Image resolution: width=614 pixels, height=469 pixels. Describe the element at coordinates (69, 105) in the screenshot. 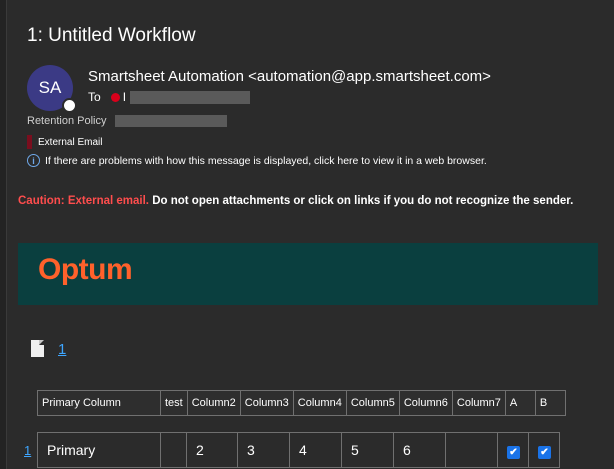

I see `presence-status-icon` at that location.